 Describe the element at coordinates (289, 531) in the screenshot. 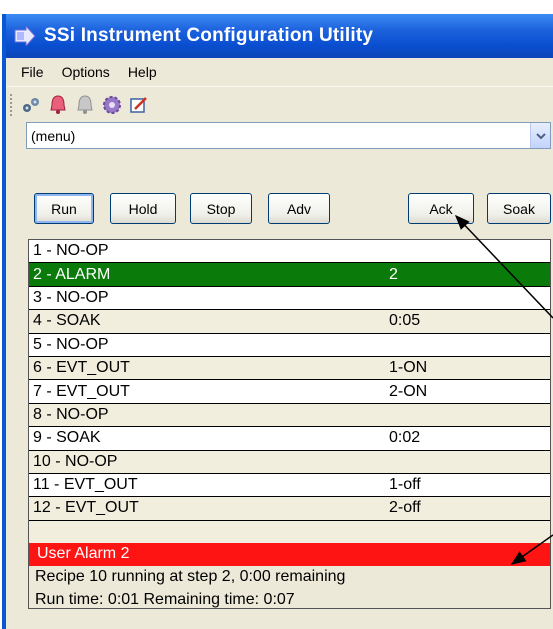

I see `empty-row` at that location.